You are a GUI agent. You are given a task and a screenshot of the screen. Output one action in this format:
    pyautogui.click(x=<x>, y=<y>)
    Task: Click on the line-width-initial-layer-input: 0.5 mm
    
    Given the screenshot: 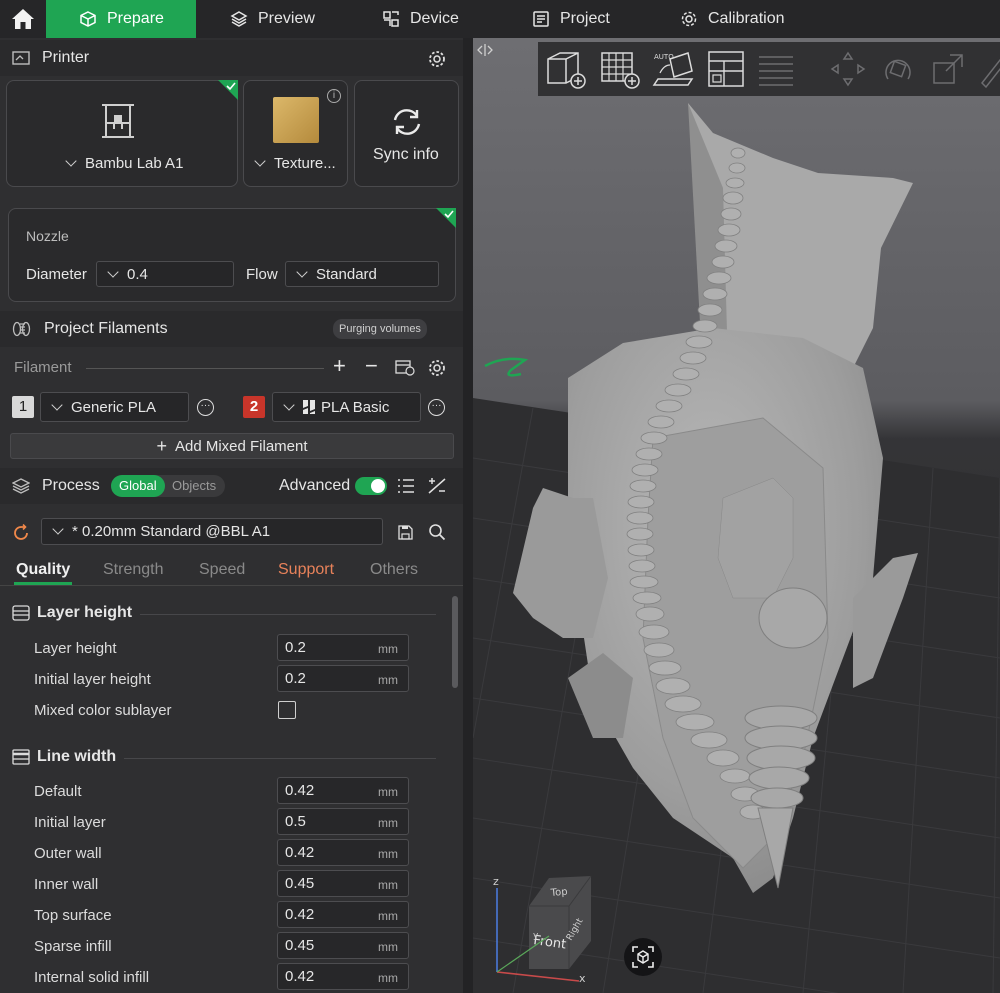 What is the action you would take?
    pyautogui.click(x=343, y=821)
    